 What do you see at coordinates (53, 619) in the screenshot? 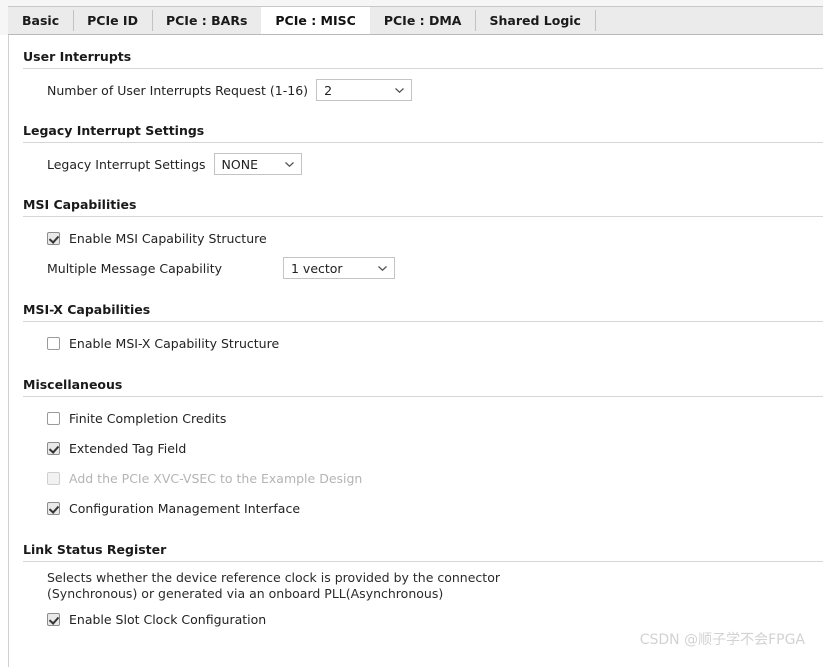
I see `enable-slot-clock-configuration-checkbox` at bounding box center [53, 619].